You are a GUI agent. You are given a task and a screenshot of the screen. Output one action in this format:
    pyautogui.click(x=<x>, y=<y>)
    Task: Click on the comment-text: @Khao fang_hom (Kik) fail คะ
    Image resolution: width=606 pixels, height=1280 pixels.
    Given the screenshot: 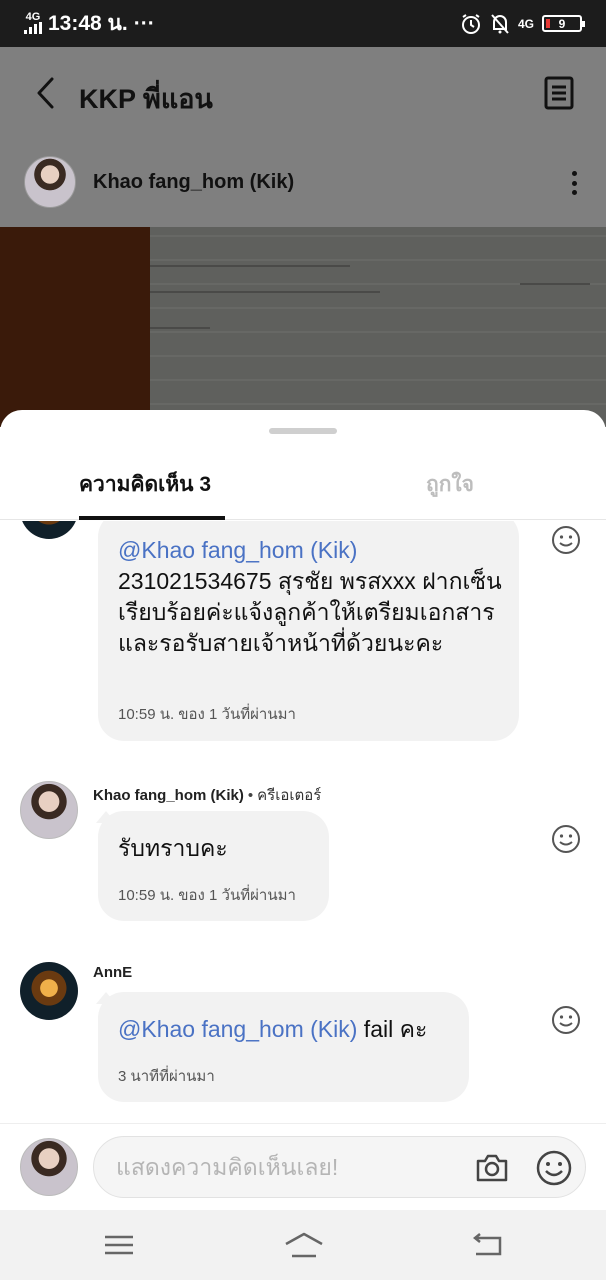 What is the action you would take?
    pyautogui.click(x=272, y=1029)
    